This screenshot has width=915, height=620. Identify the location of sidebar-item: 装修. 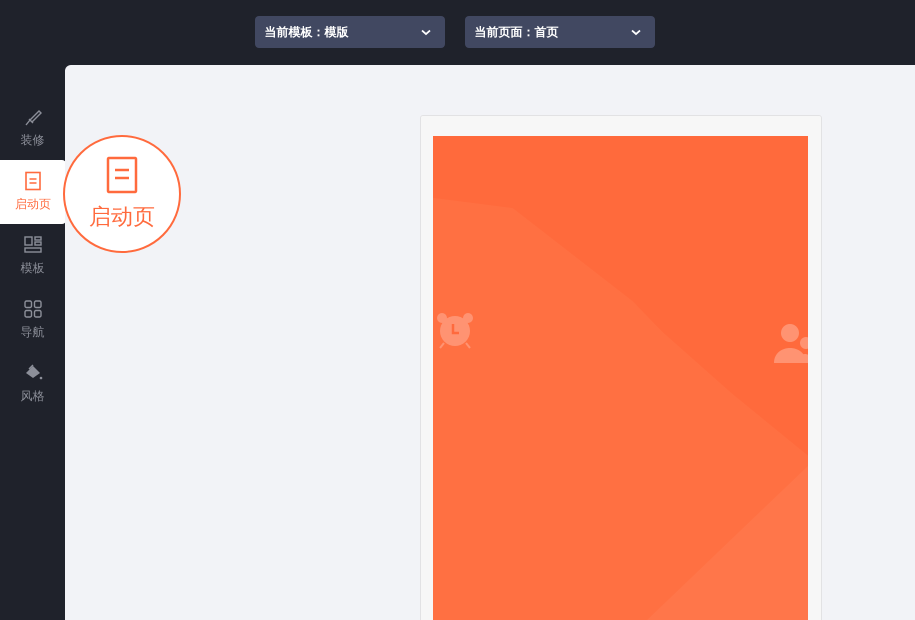
(32, 128).